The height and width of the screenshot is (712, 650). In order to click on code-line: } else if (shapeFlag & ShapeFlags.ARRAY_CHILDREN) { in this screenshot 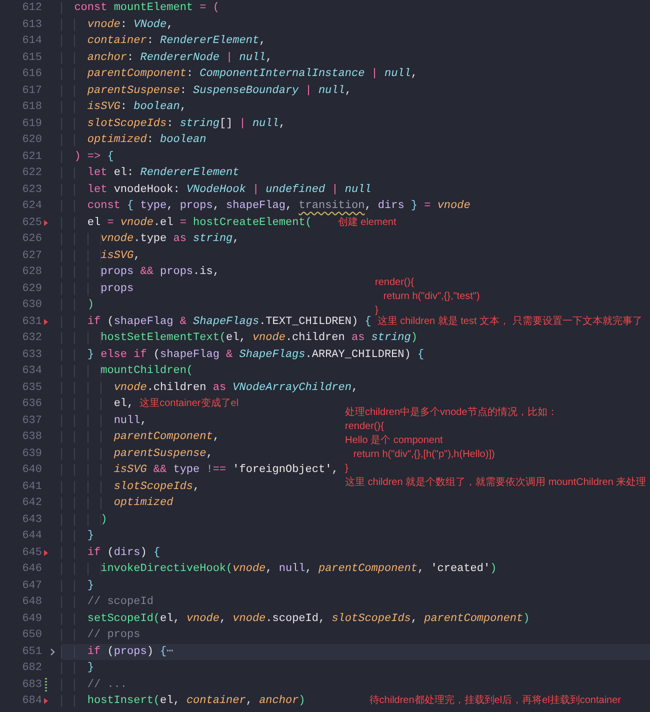, I will do `click(242, 354)`.